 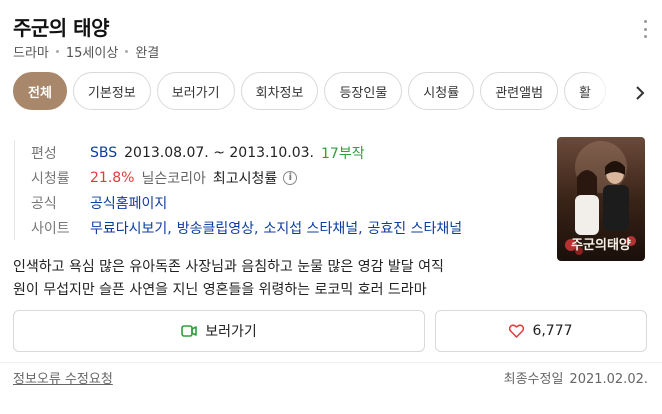 What do you see at coordinates (131, 228) in the screenshot?
I see `free-replay-link: 무료다시보기,` at bounding box center [131, 228].